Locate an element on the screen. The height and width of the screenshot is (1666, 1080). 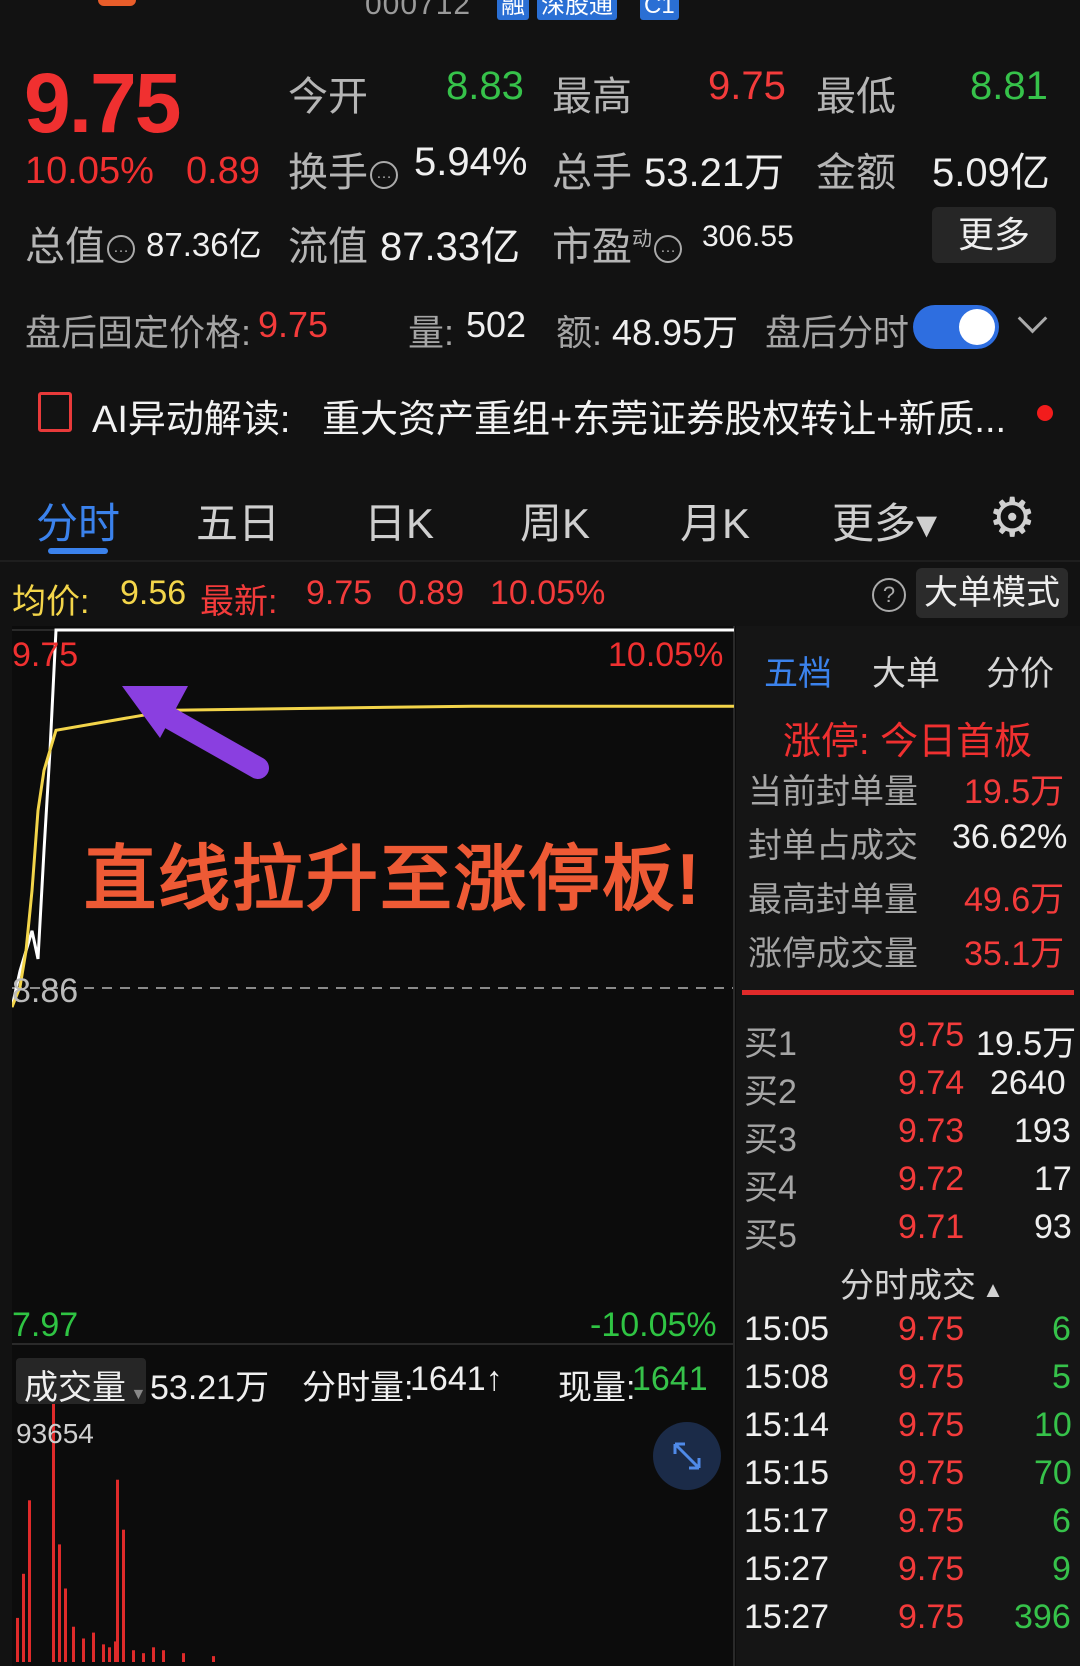
tick-time: 15:27 is located at coordinates (787, 1617).